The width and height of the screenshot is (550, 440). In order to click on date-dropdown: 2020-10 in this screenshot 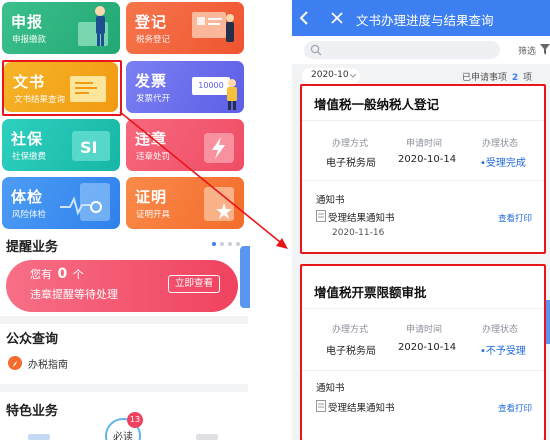, I will do `click(331, 76)`.